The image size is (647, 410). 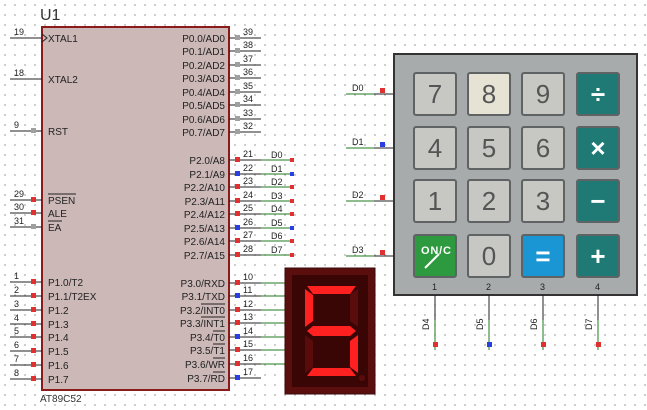 I want to click on pin-number: 15, so click(x=248, y=344).